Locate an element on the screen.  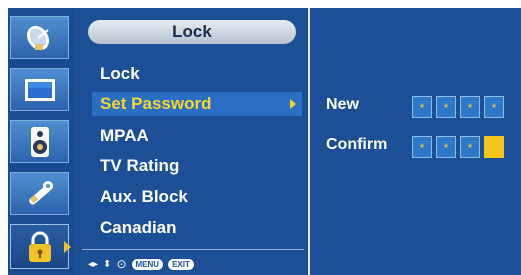
satellite-dish-icon is located at coordinates (37, 37).